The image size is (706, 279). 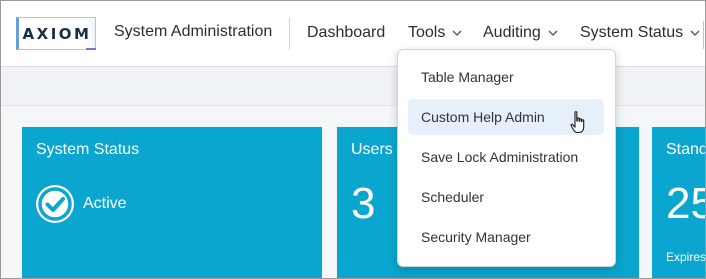 What do you see at coordinates (703, 35) in the screenshot?
I see `header-right-divider` at bounding box center [703, 35].